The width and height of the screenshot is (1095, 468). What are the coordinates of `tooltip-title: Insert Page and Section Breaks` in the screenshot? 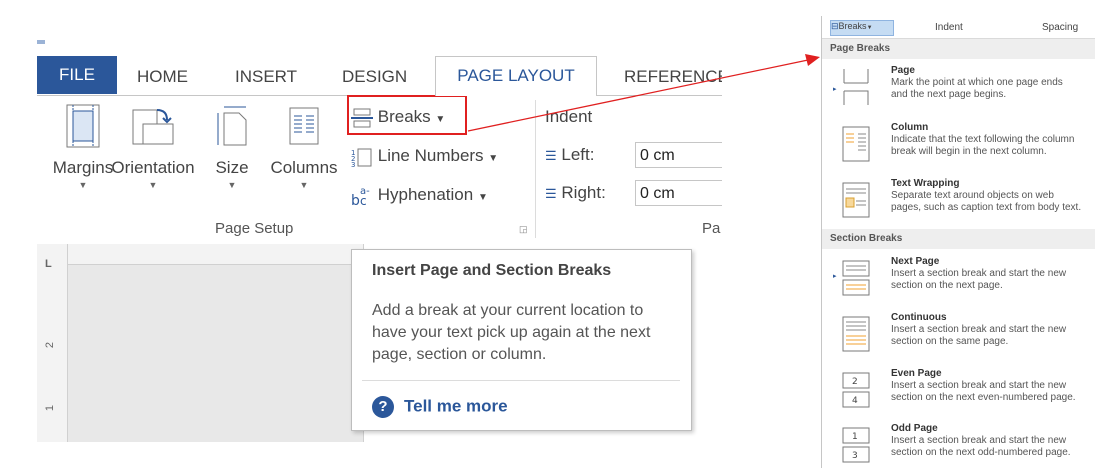 It's located at (492, 270).